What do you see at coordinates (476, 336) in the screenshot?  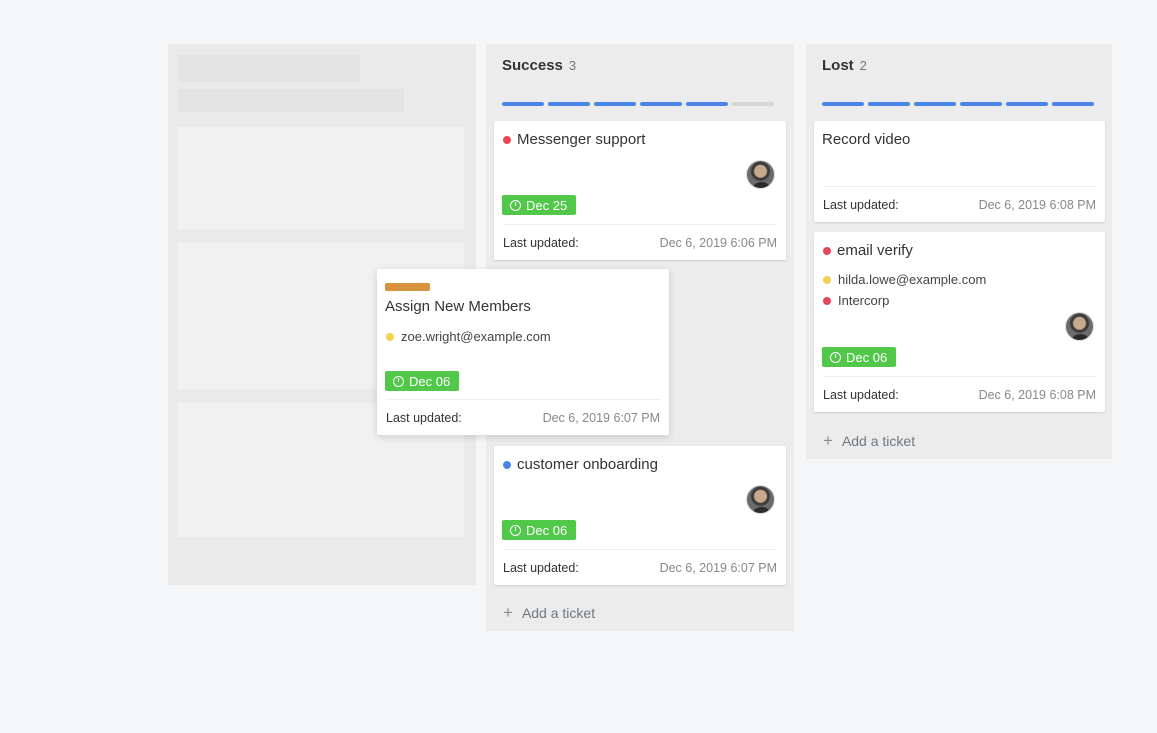 I see `contact-email: zoe.wright@example.com` at bounding box center [476, 336].